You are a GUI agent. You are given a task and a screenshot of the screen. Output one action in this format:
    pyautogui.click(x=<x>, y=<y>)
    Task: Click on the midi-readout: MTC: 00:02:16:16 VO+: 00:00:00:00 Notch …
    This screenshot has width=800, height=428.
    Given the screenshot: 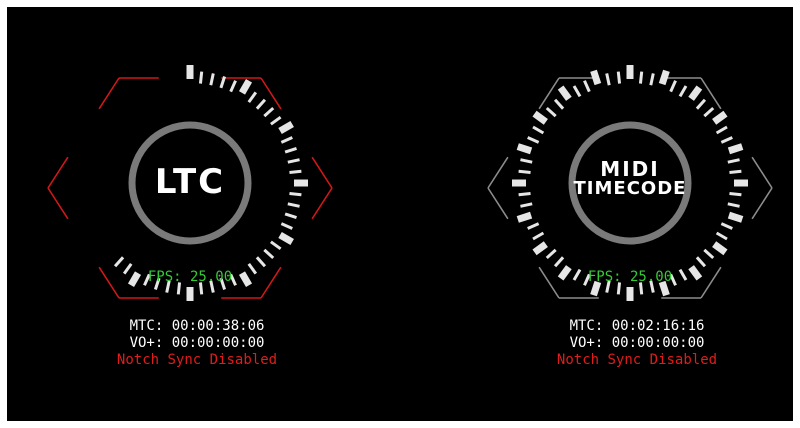 What is the action you would take?
    pyautogui.click(x=637, y=343)
    